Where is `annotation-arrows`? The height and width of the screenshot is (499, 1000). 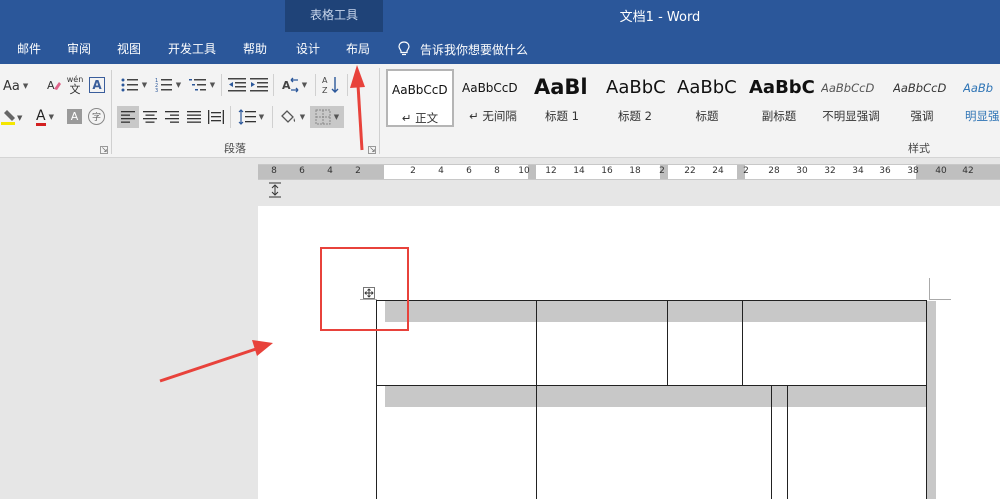 annotation-arrows is located at coordinates (262, 224).